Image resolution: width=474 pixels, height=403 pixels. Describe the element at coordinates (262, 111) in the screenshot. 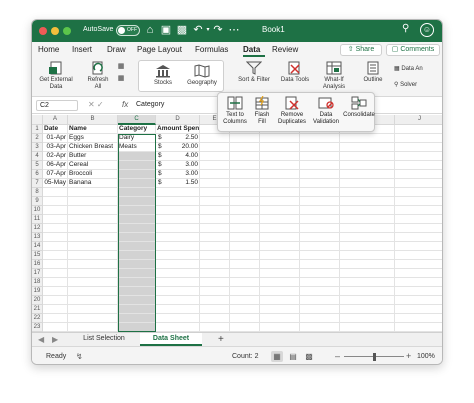

I see `flash-fill-button: Flash Fill` at that location.